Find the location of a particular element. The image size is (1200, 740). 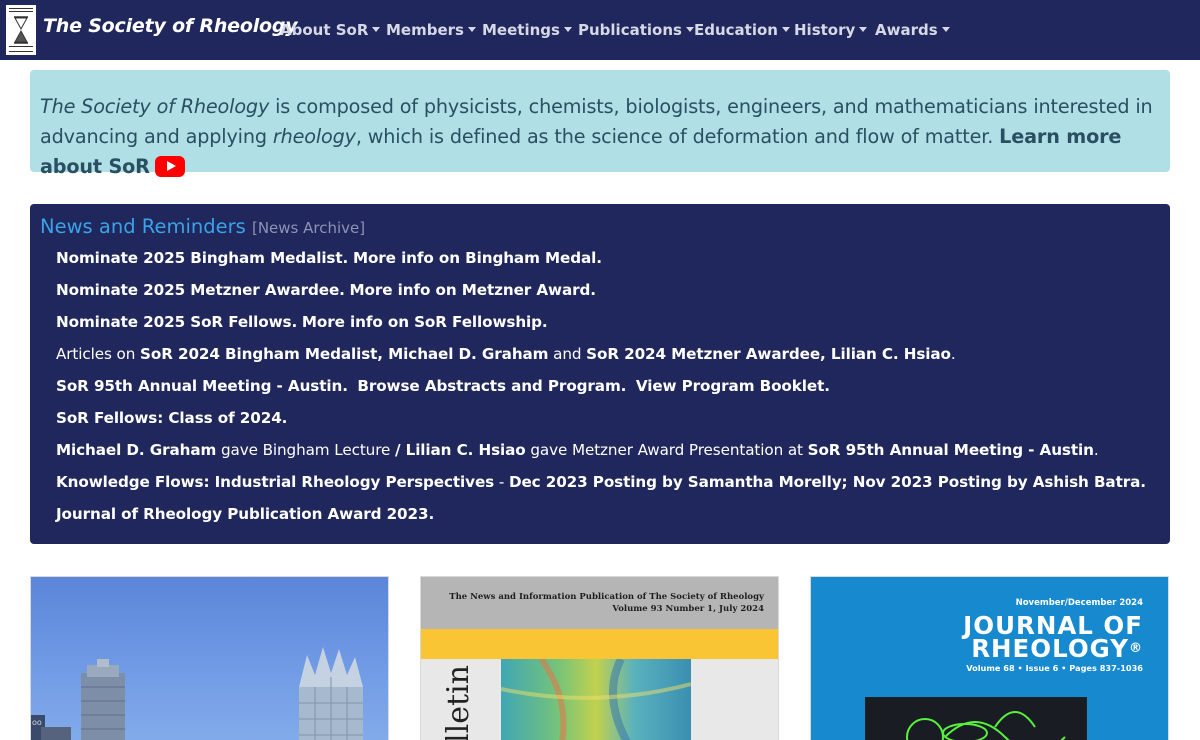

nav-publications: Publications is located at coordinates (636, 30).